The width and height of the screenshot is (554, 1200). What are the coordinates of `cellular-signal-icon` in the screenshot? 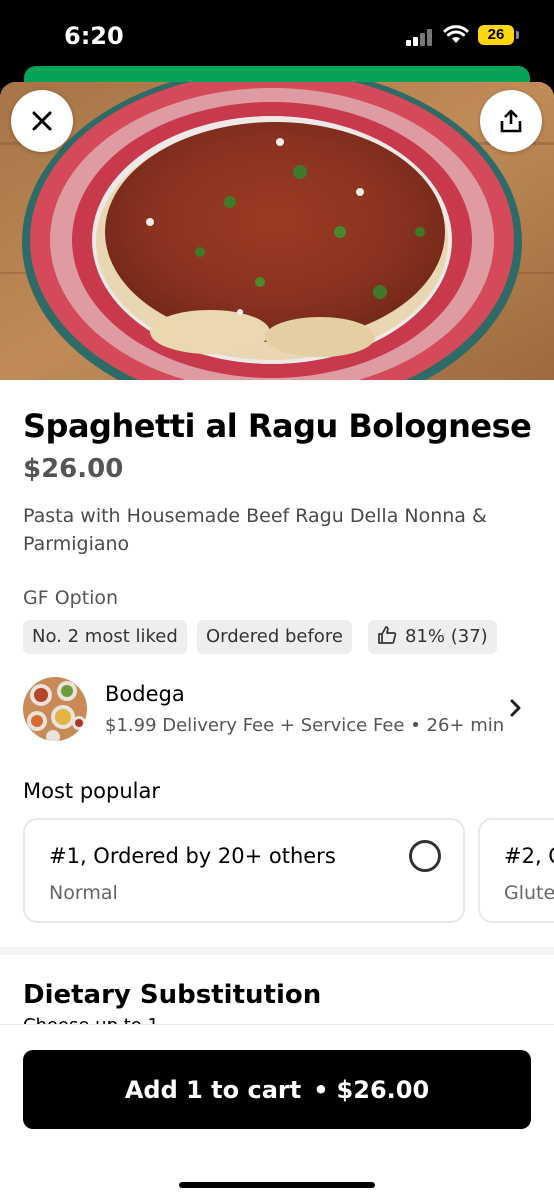 It's located at (420, 37).